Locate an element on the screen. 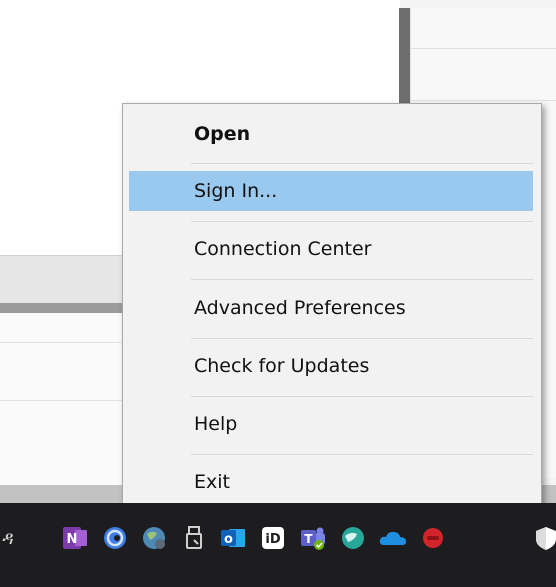 The height and width of the screenshot is (587, 556). menu-item-label: Exit is located at coordinates (212, 482).